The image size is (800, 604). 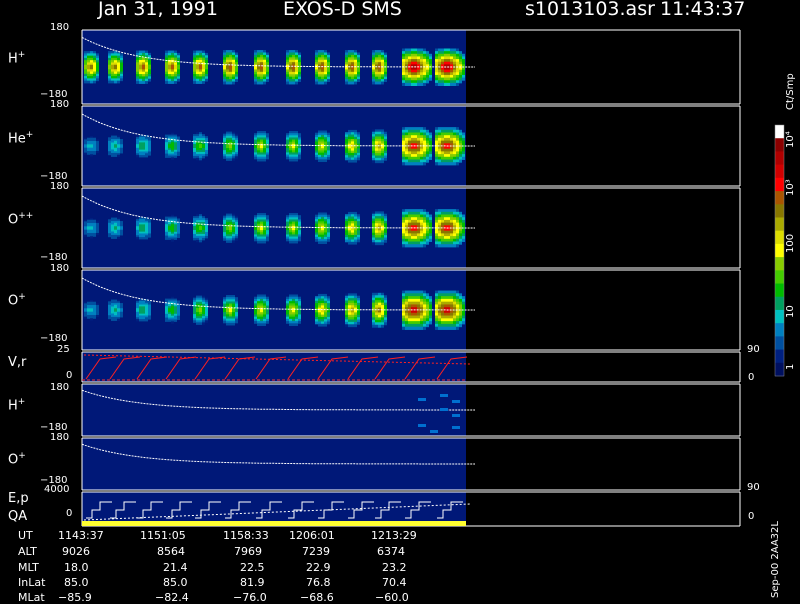 I want to click on eph-c2-r0: 1158:33, so click(x=246, y=535).